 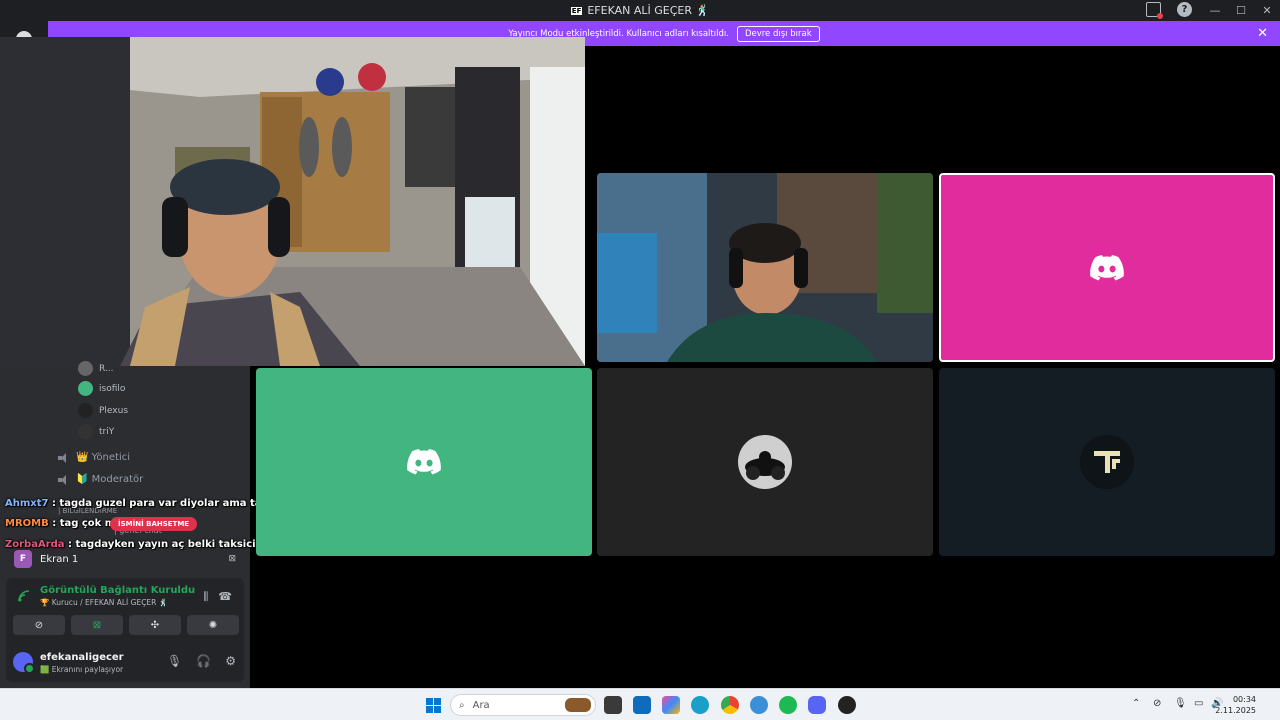 What do you see at coordinates (1180, 703) in the screenshot?
I see `microphone-tray-icon: 🎙` at bounding box center [1180, 703].